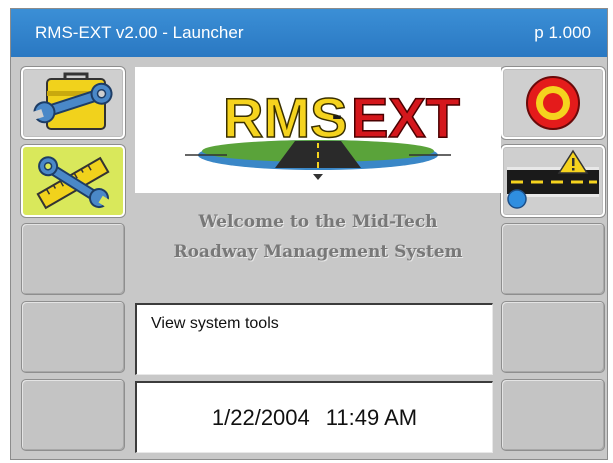  I want to click on target-icon, so click(553, 103).